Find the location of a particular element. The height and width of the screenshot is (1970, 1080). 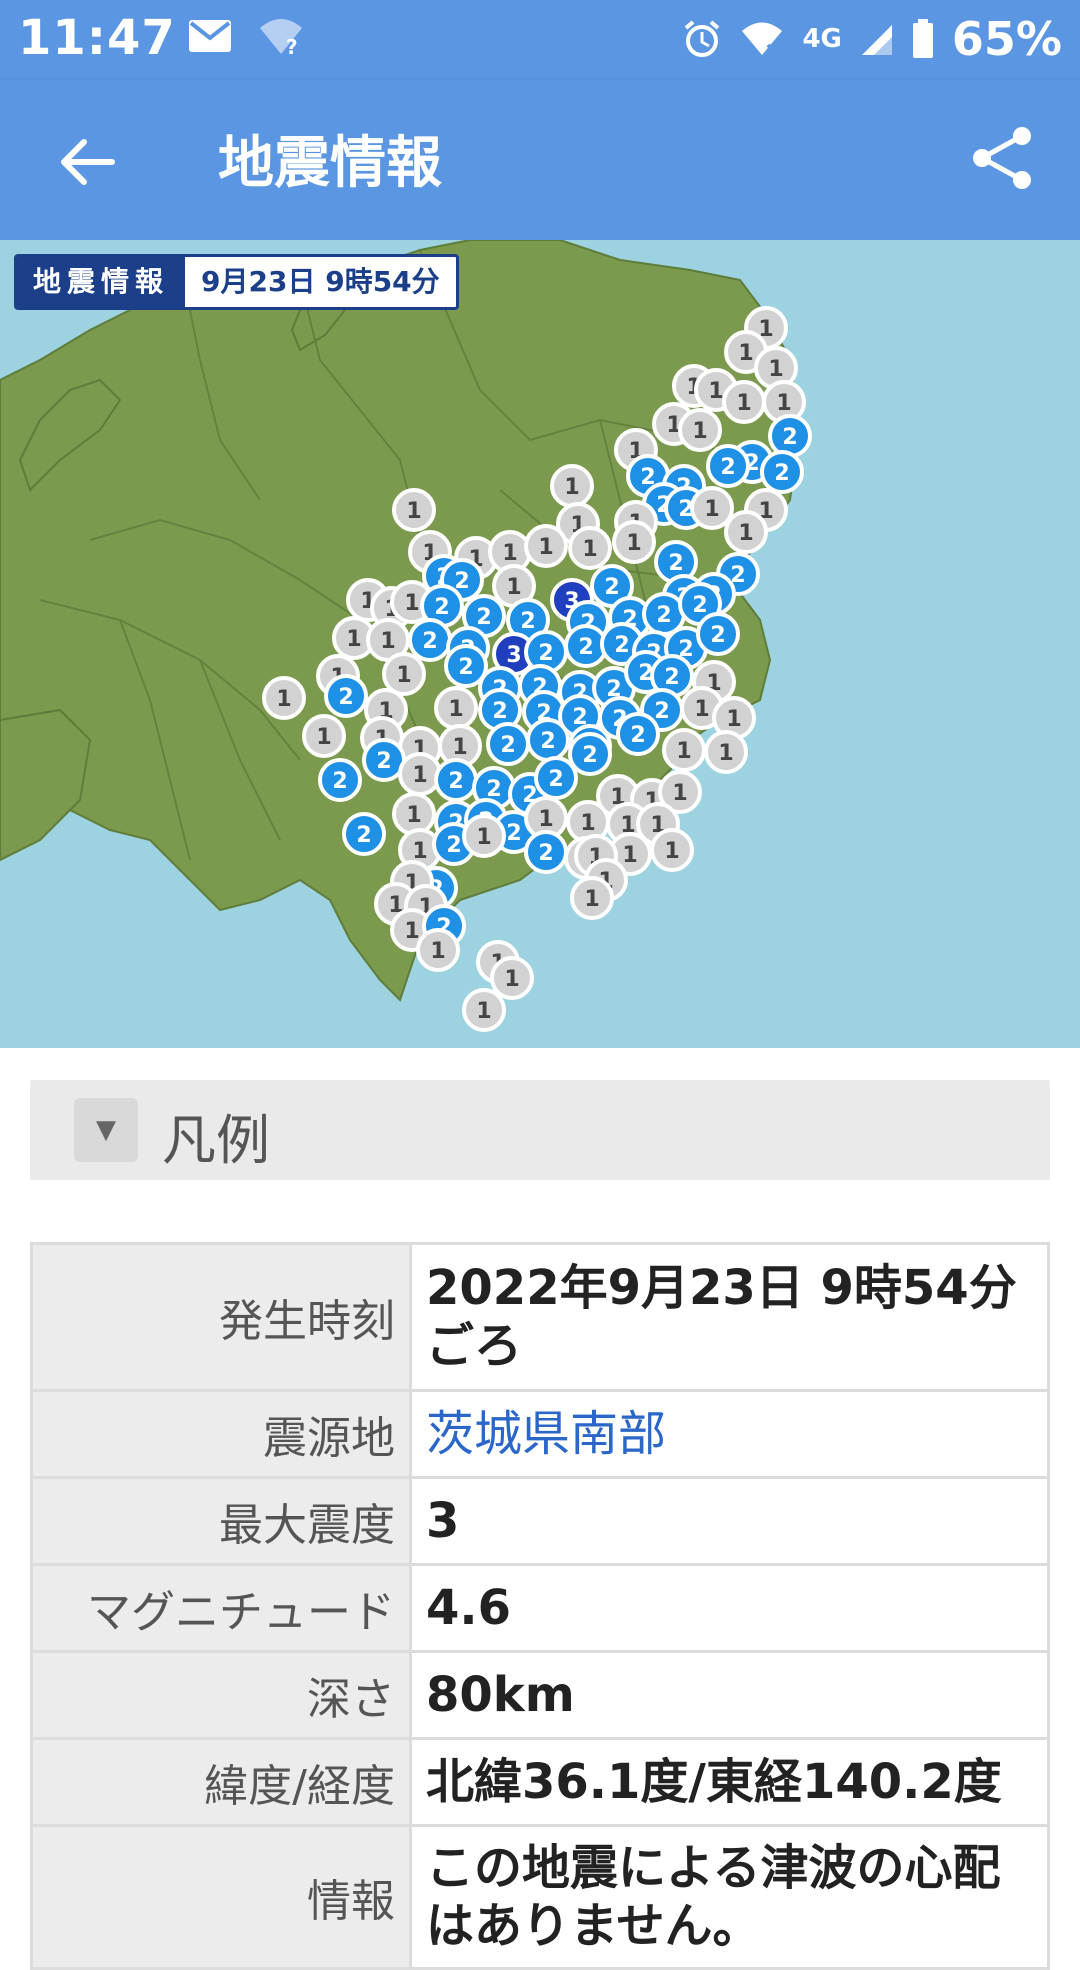

status-time: 11:47 is located at coordinates (97, 38).